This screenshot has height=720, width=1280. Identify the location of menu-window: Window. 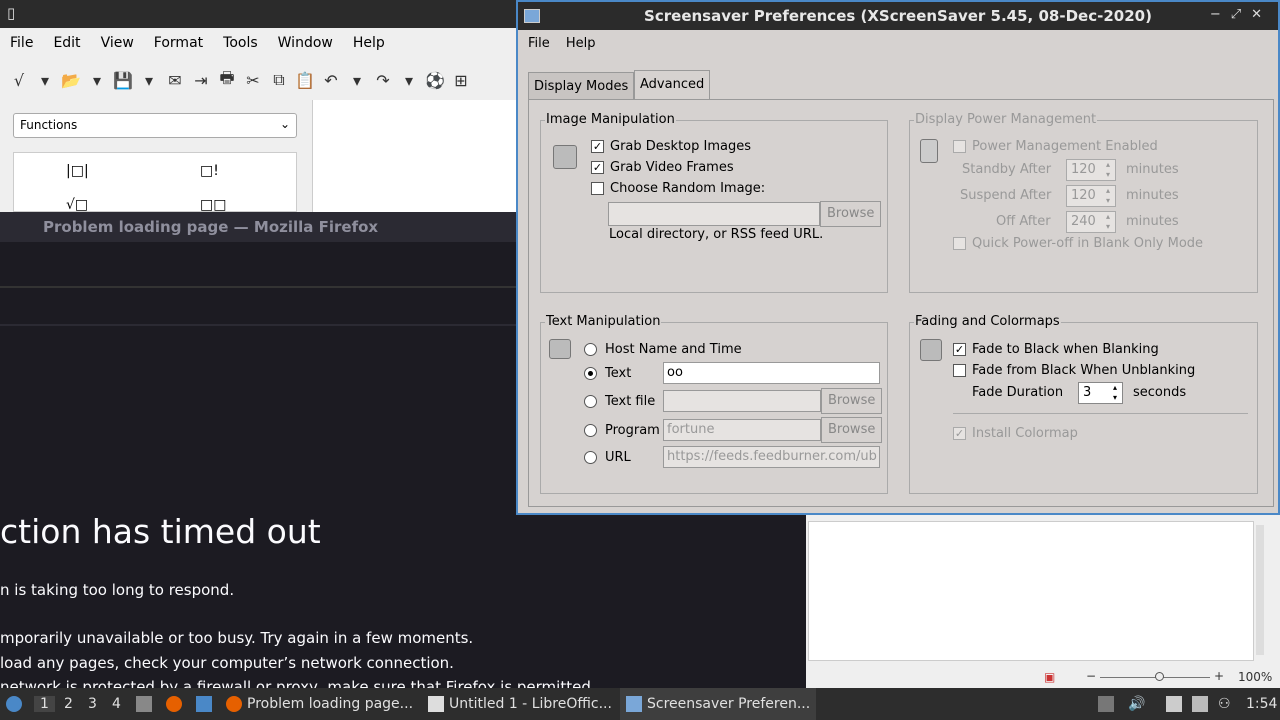
(305, 43).